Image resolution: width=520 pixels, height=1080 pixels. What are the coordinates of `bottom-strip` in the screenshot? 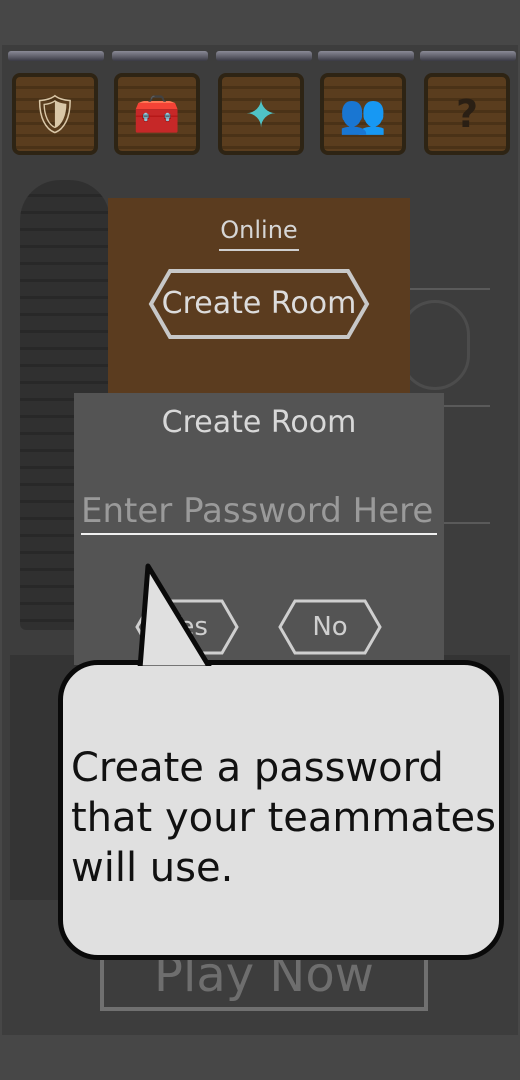 It's located at (260, 1057).